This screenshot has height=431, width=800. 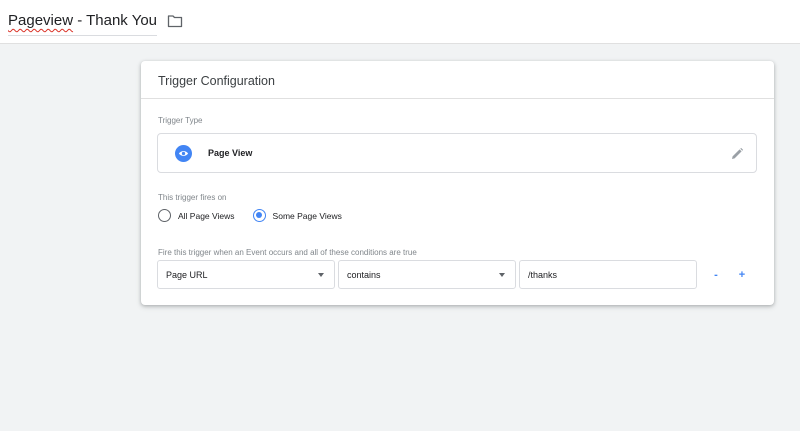 I want to click on trigger-type-selector: Page View, so click(x=457, y=153).